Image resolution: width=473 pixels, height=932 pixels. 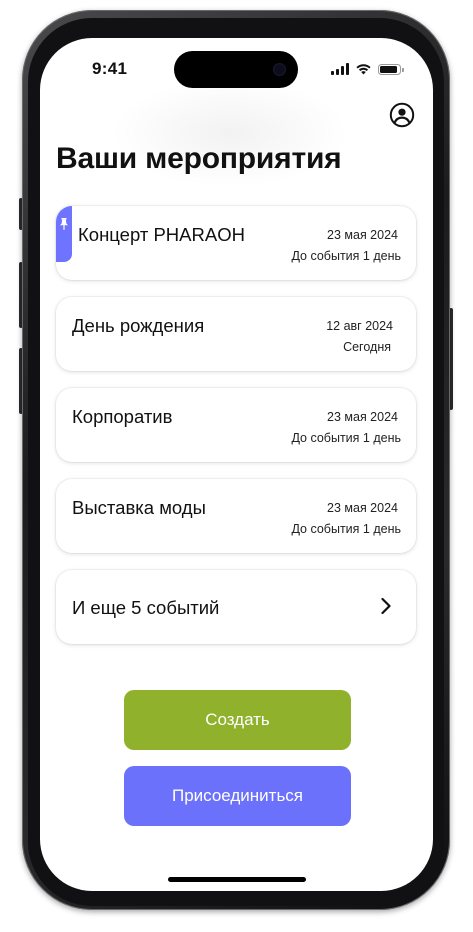 I want to click on event-date: 12 авг 2024, so click(x=359, y=326).